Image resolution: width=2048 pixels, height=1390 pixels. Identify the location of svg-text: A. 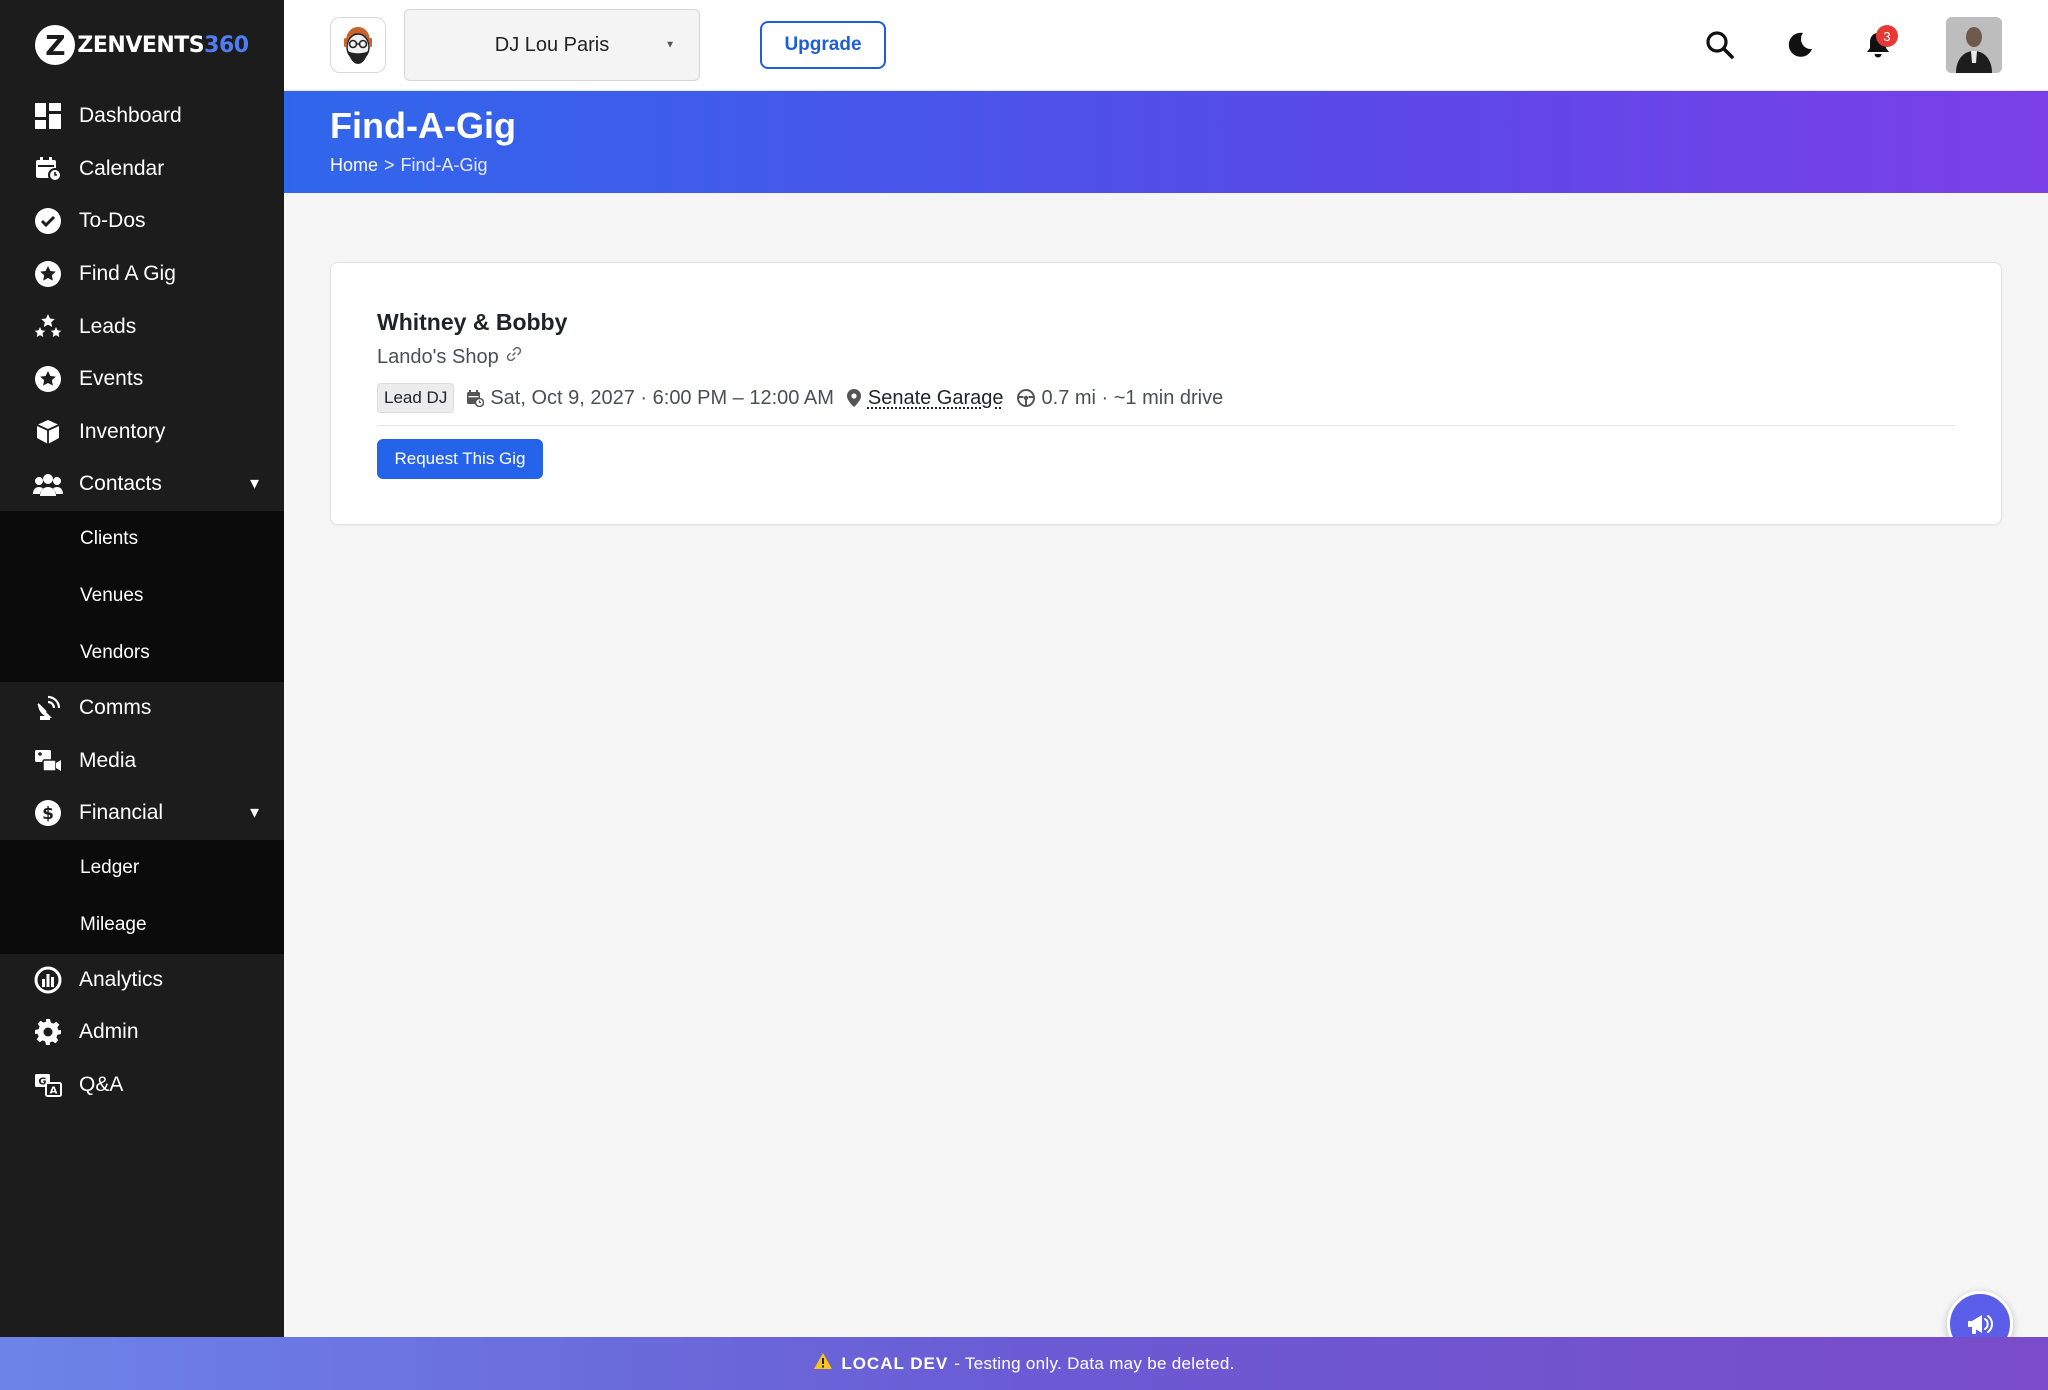
(54, 1091).